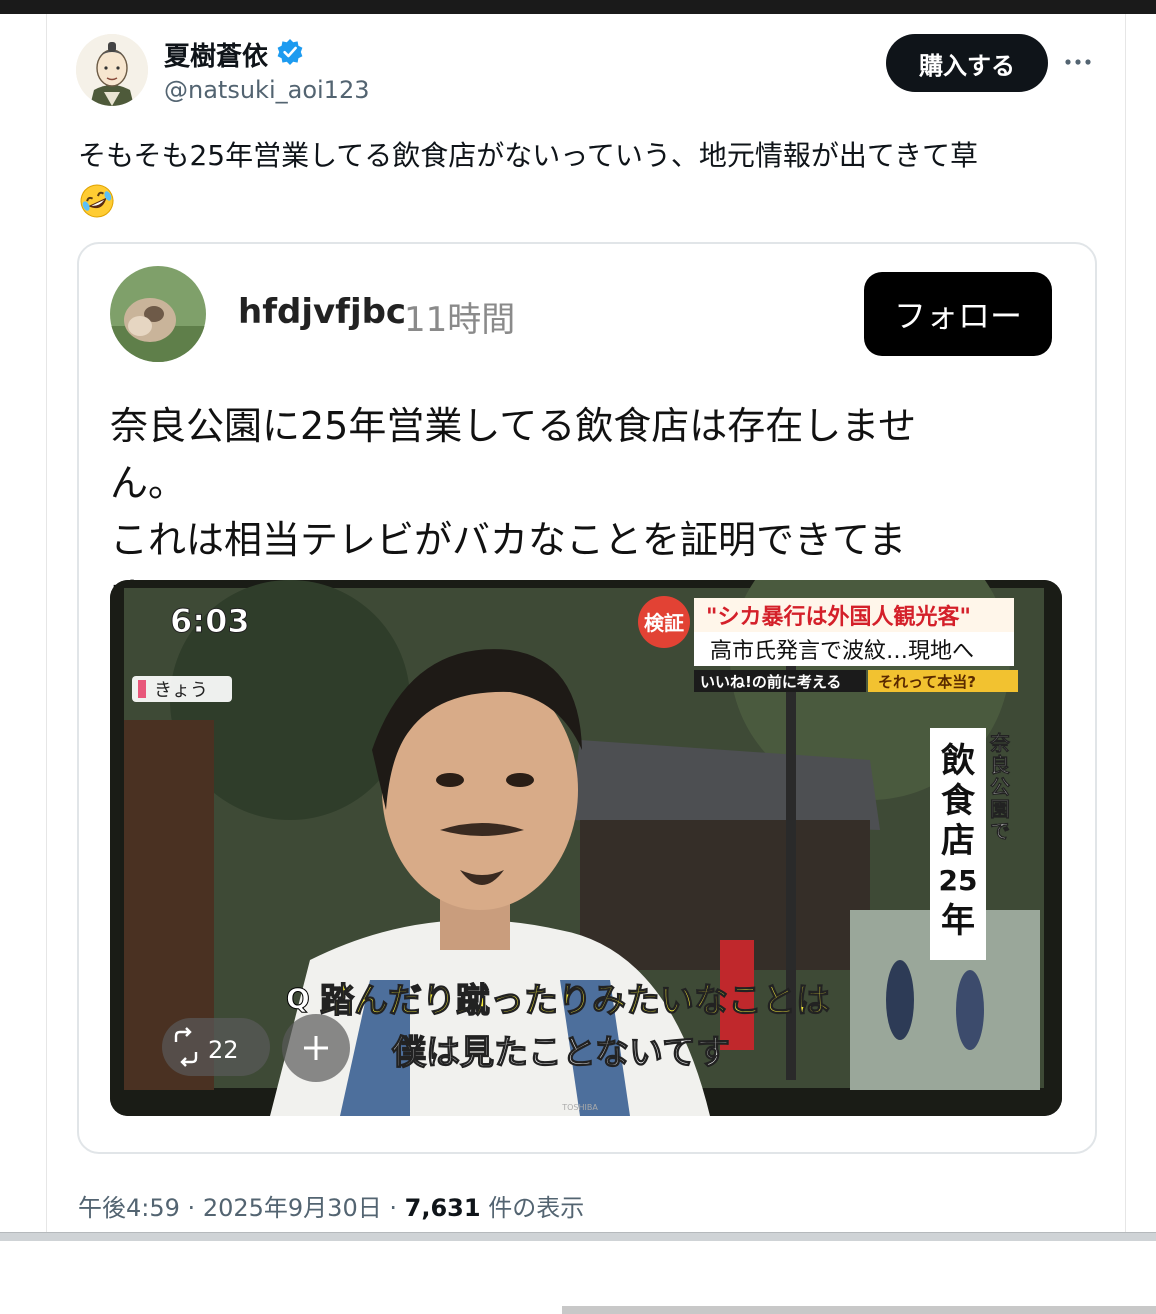 The height and width of the screenshot is (1314, 1156). I want to click on view-count: 7,631, so click(442, 1208).